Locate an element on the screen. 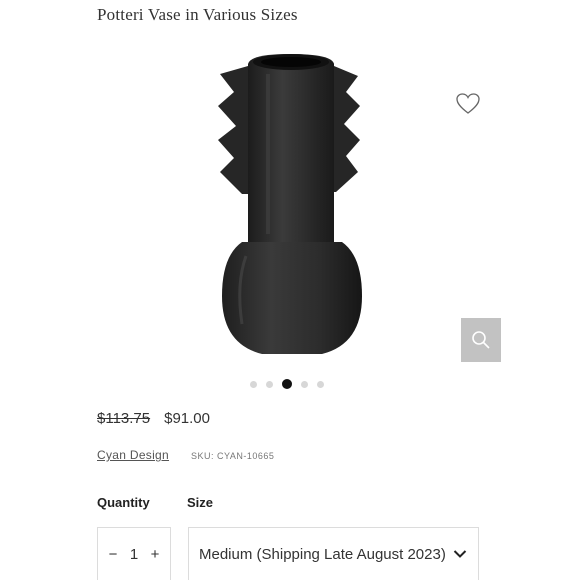 This screenshot has height=580, width=580. quantity-label: Quantity is located at coordinates (123, 502).